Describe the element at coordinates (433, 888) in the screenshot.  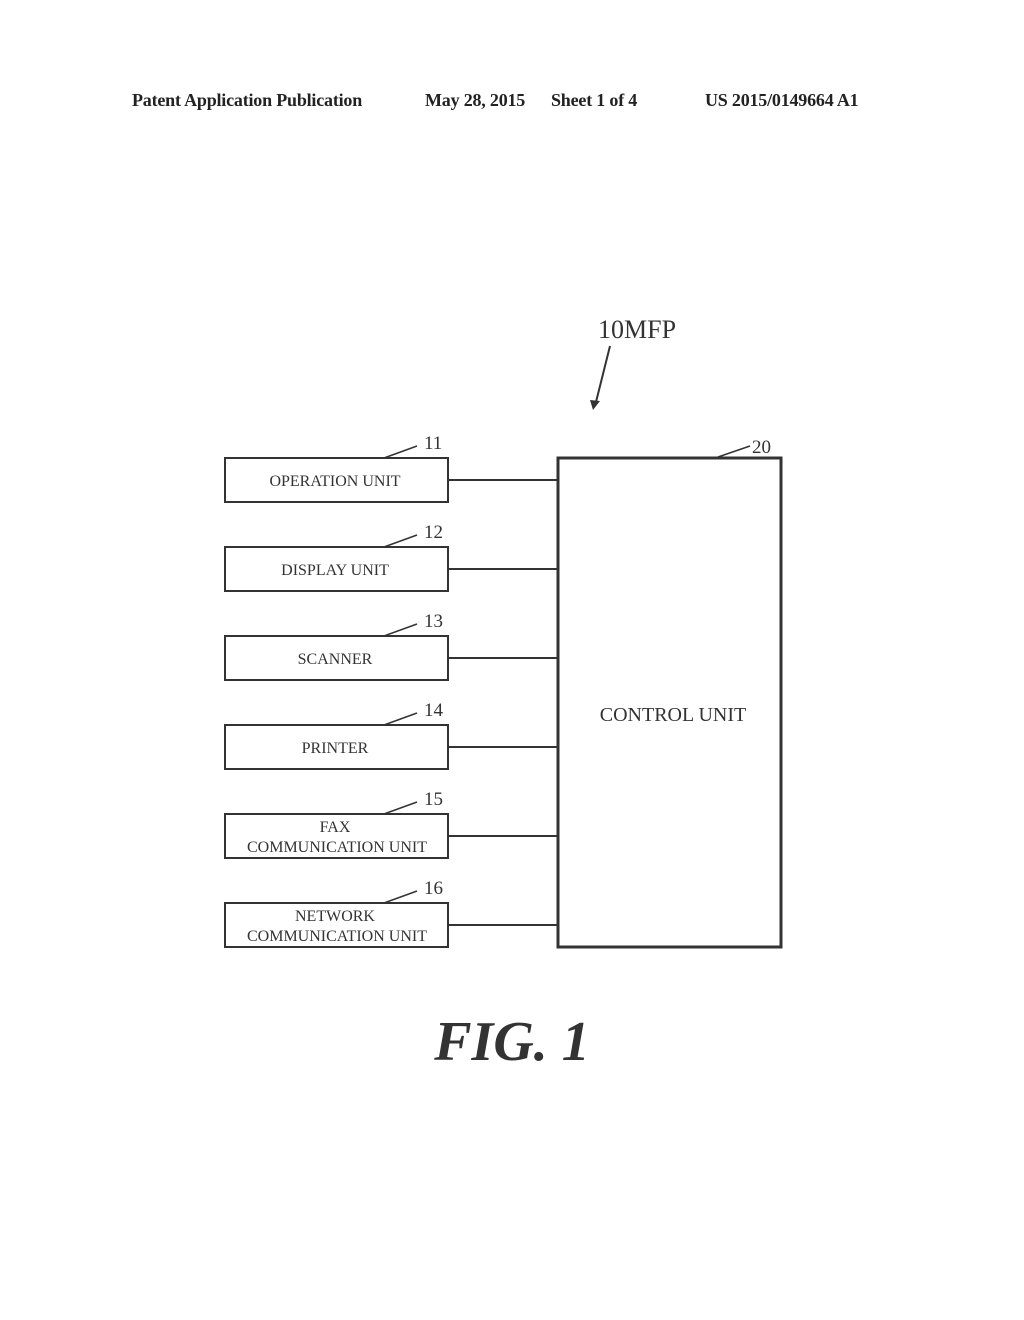
I see `unit-ref-number: 16` at that location.